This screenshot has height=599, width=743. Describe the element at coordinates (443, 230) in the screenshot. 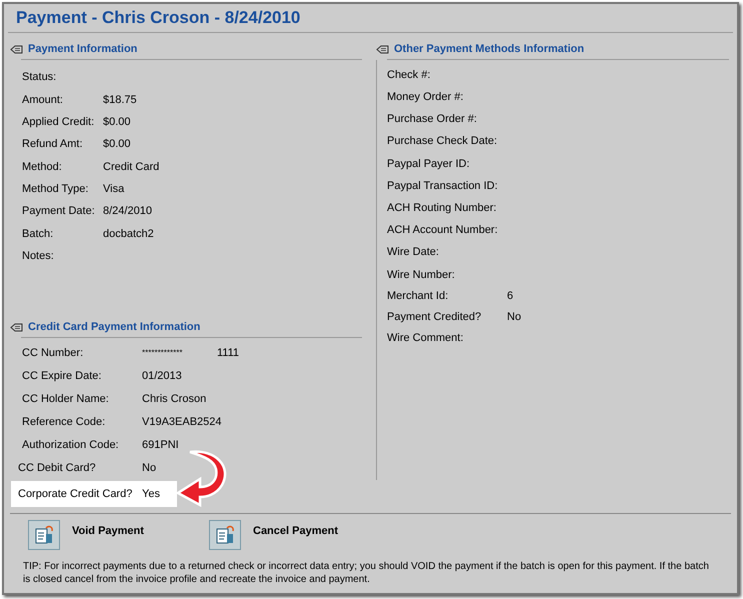

I see `field-label: ACH Account Number:` at that location.